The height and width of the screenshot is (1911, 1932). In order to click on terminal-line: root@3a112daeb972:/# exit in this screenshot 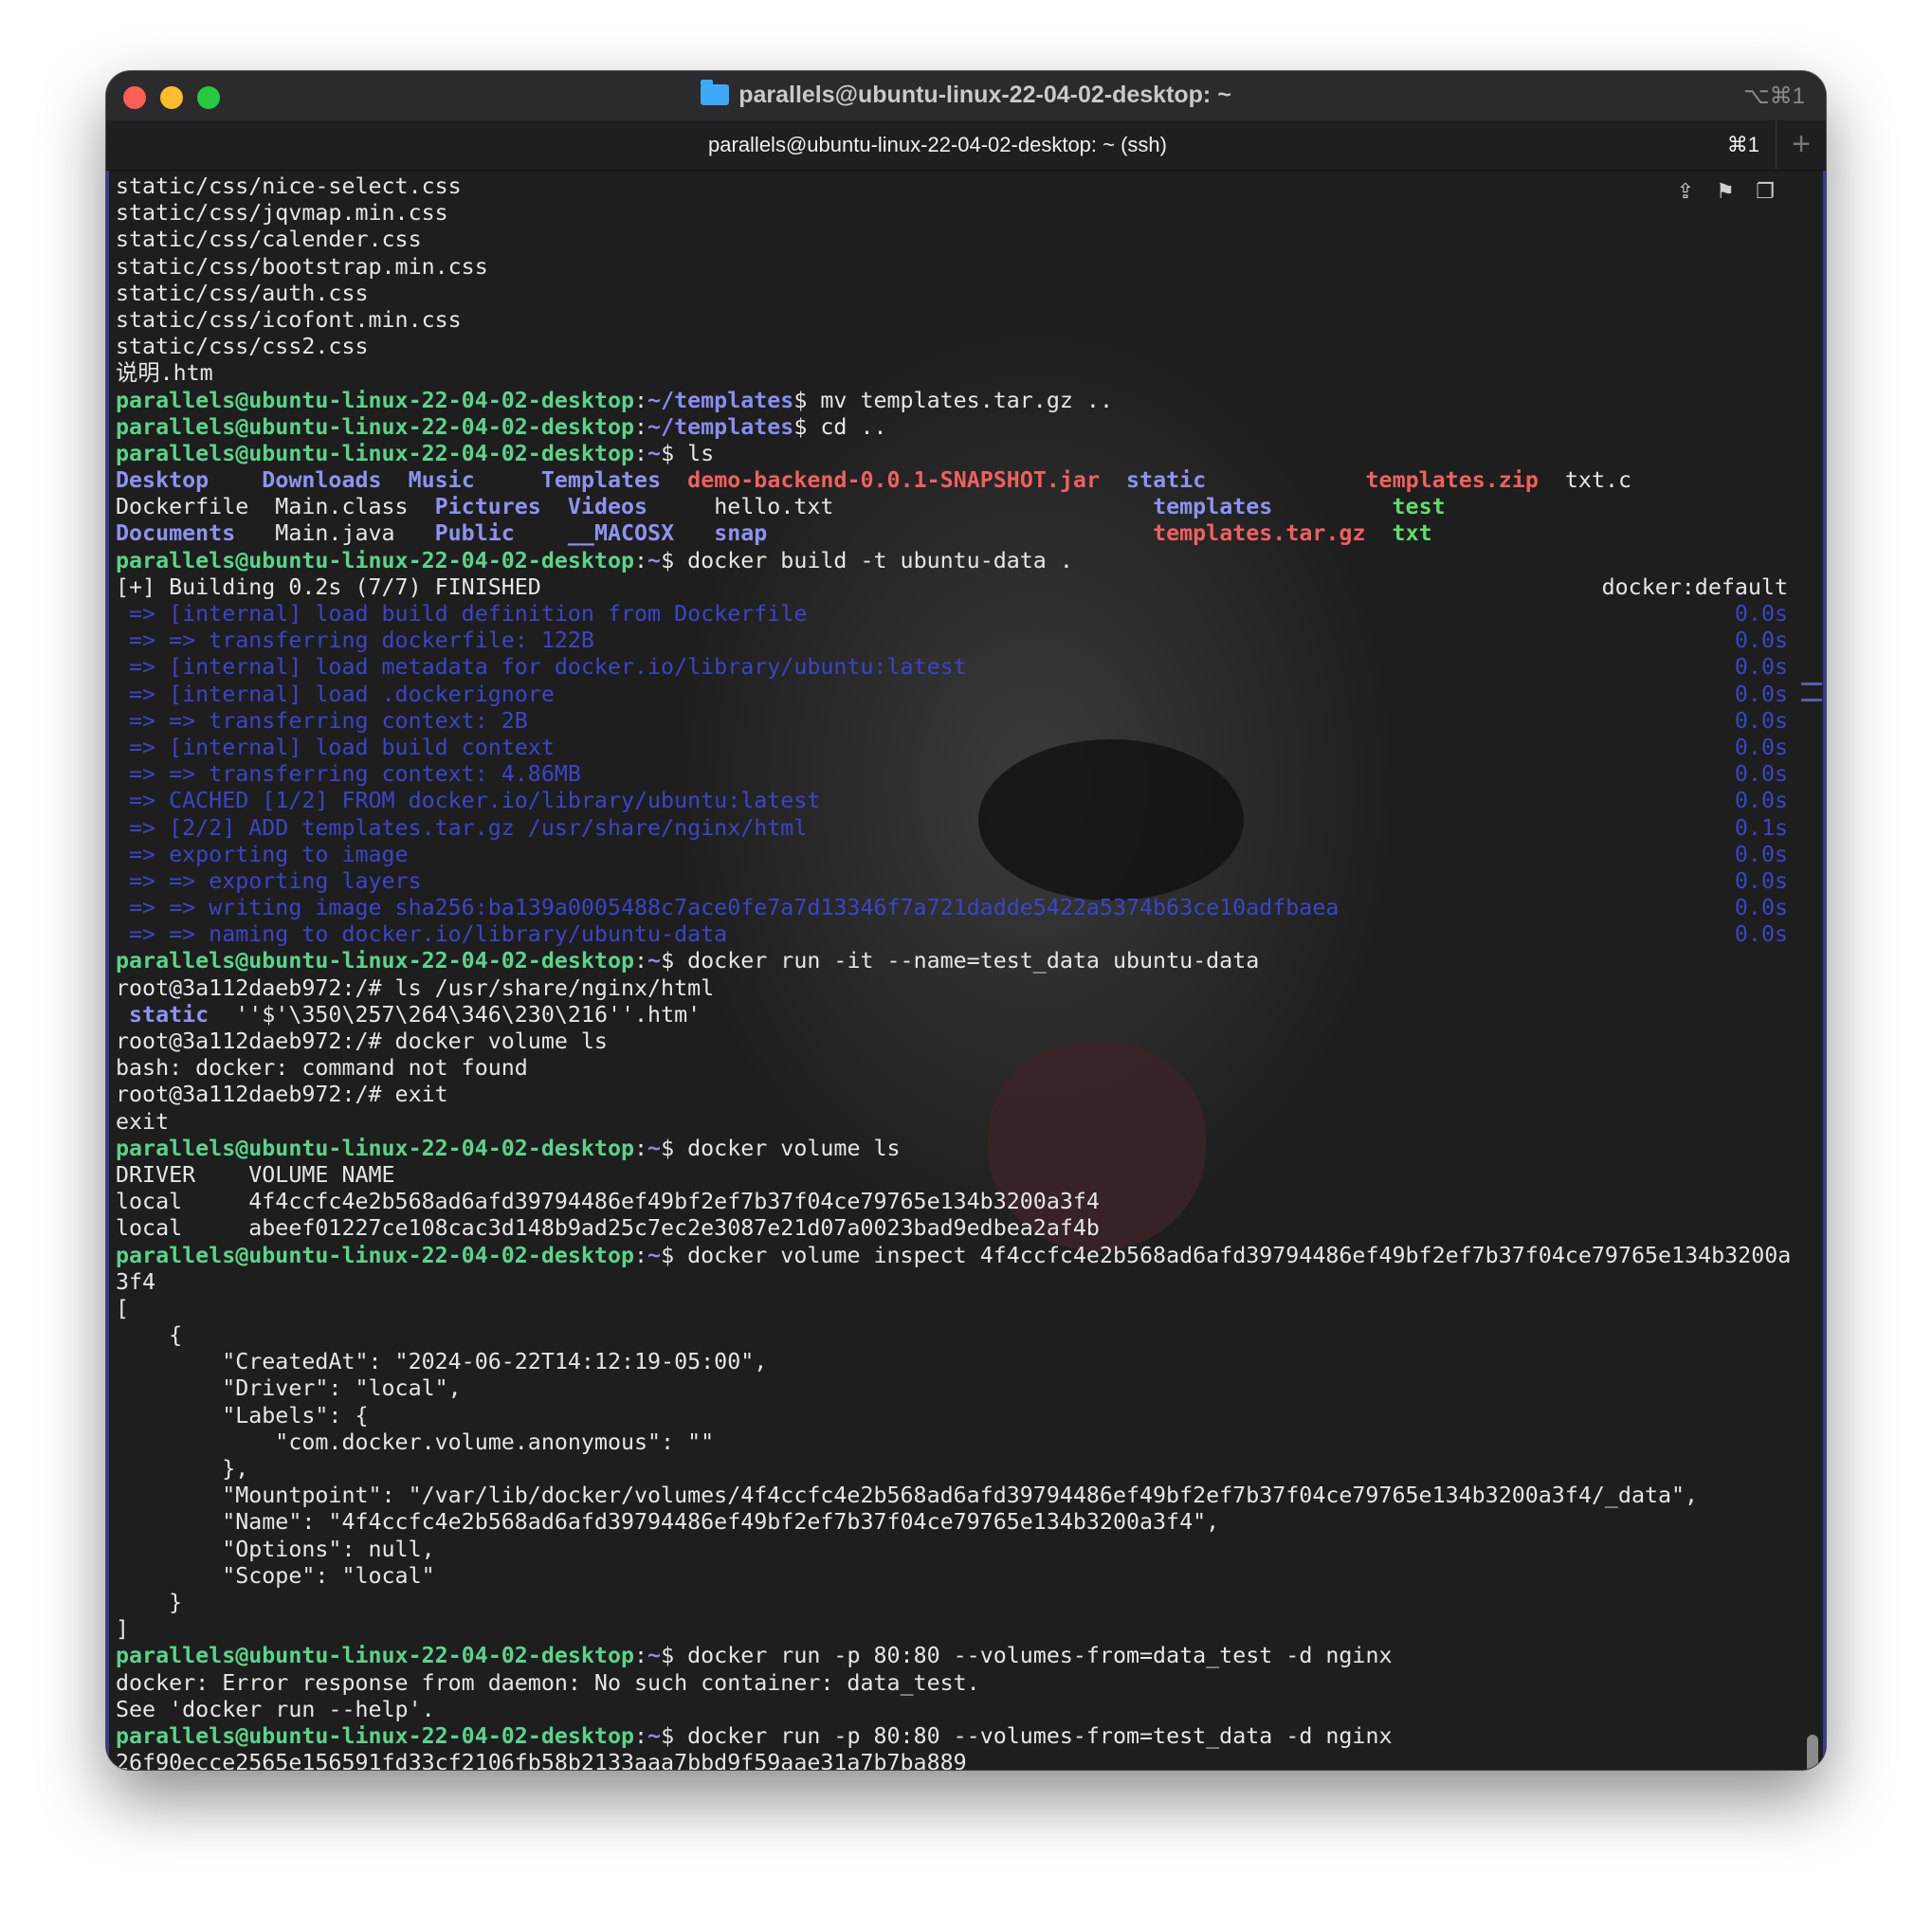, I will do `click(952, 1095)`.